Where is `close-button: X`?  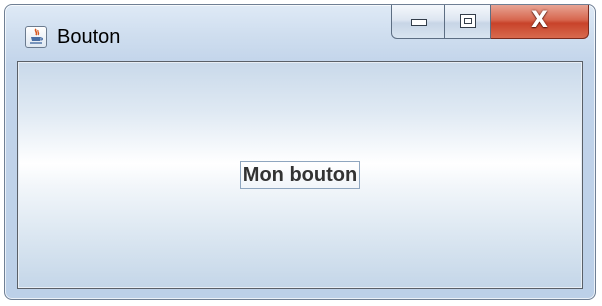
close-button: X is located at coordinates (540, 22).